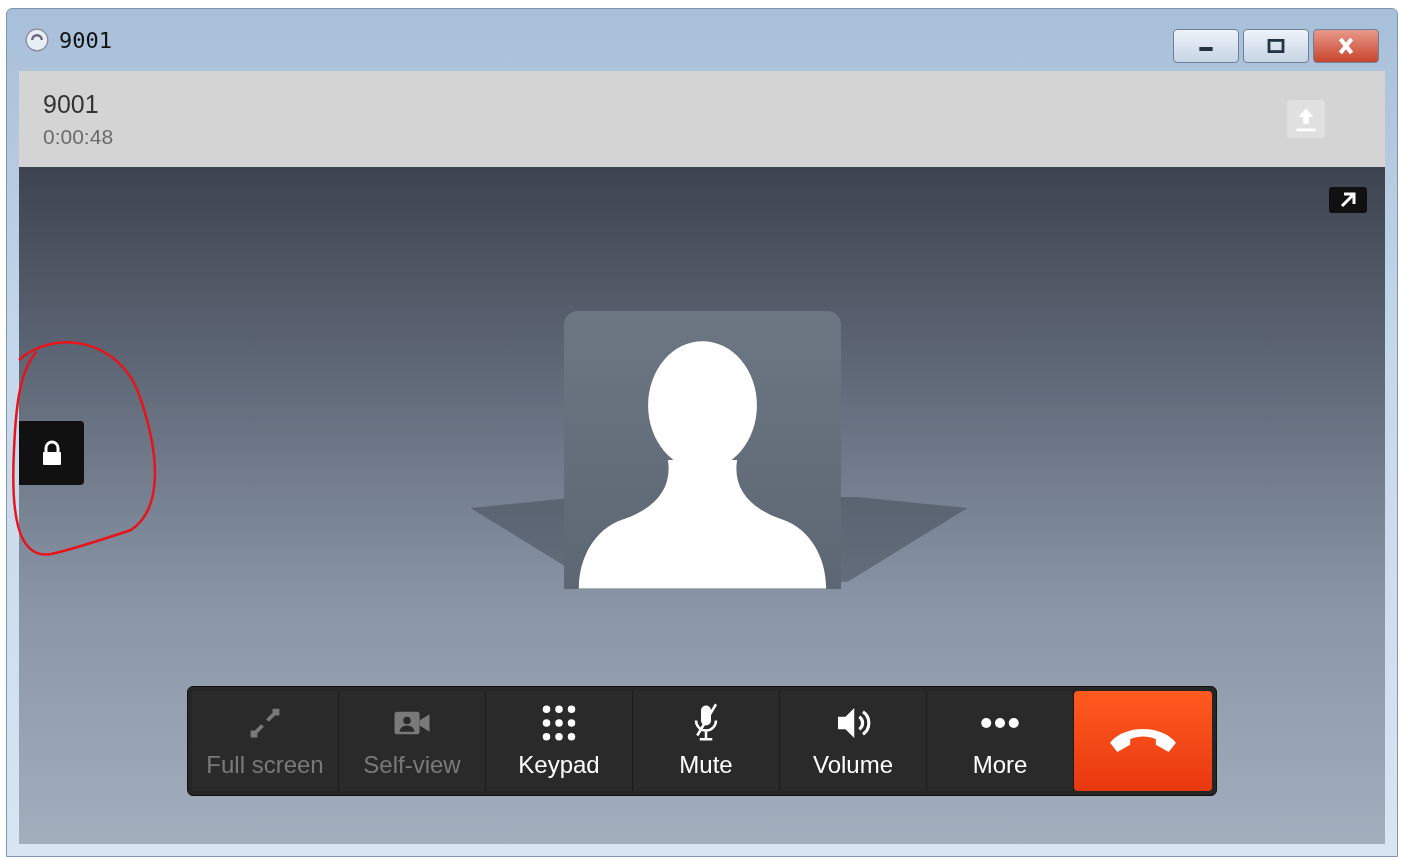  Describe the element at coordinates (853, 741) in the screenshot. I see `toolbar-button: Volume` at that location.